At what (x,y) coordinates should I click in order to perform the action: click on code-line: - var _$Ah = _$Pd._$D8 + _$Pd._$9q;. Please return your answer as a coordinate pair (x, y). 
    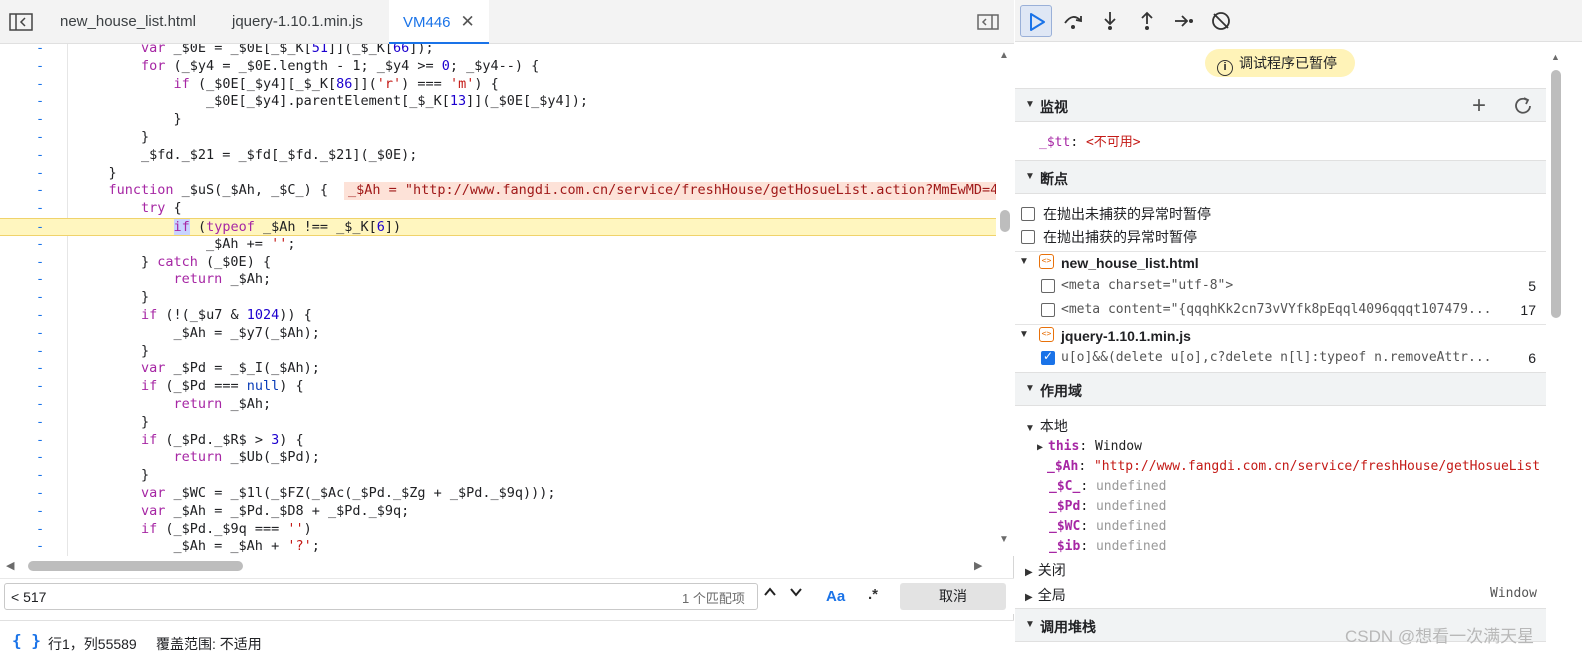
    Looking at the image, I should click on (498, 512).